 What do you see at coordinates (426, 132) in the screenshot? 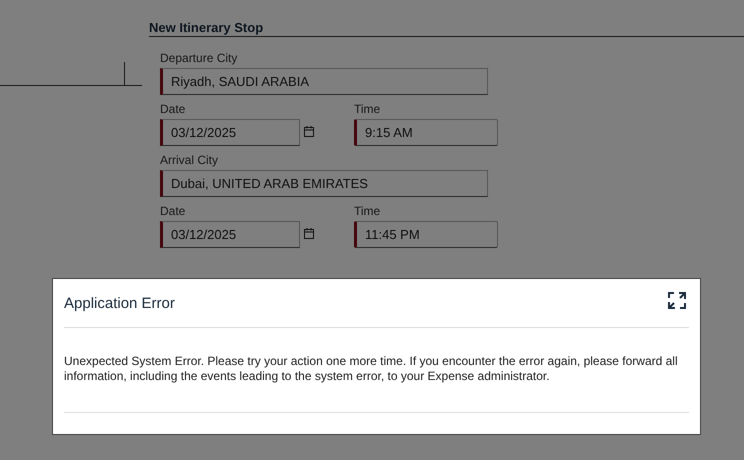
I see `time-field: 9:15 AM` at bounding box center [426, 132].